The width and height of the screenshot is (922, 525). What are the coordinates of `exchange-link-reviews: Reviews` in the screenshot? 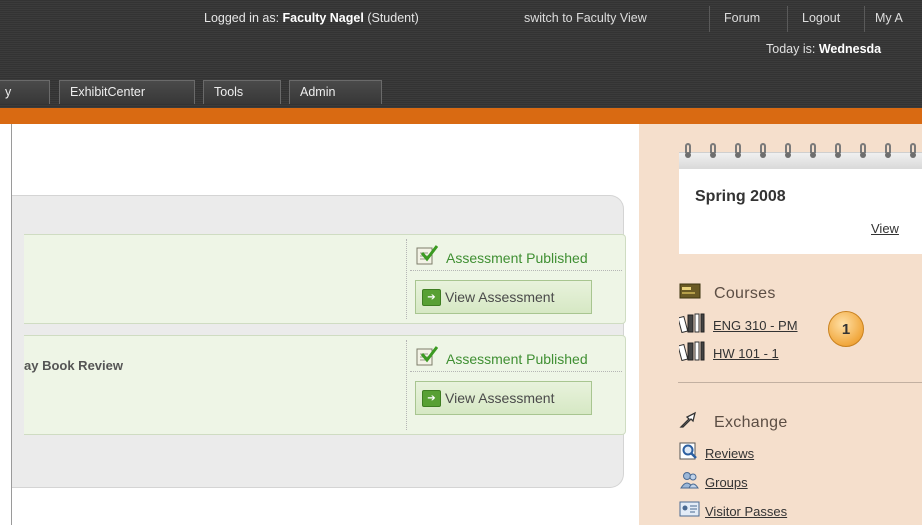 It's located at (716, 453).